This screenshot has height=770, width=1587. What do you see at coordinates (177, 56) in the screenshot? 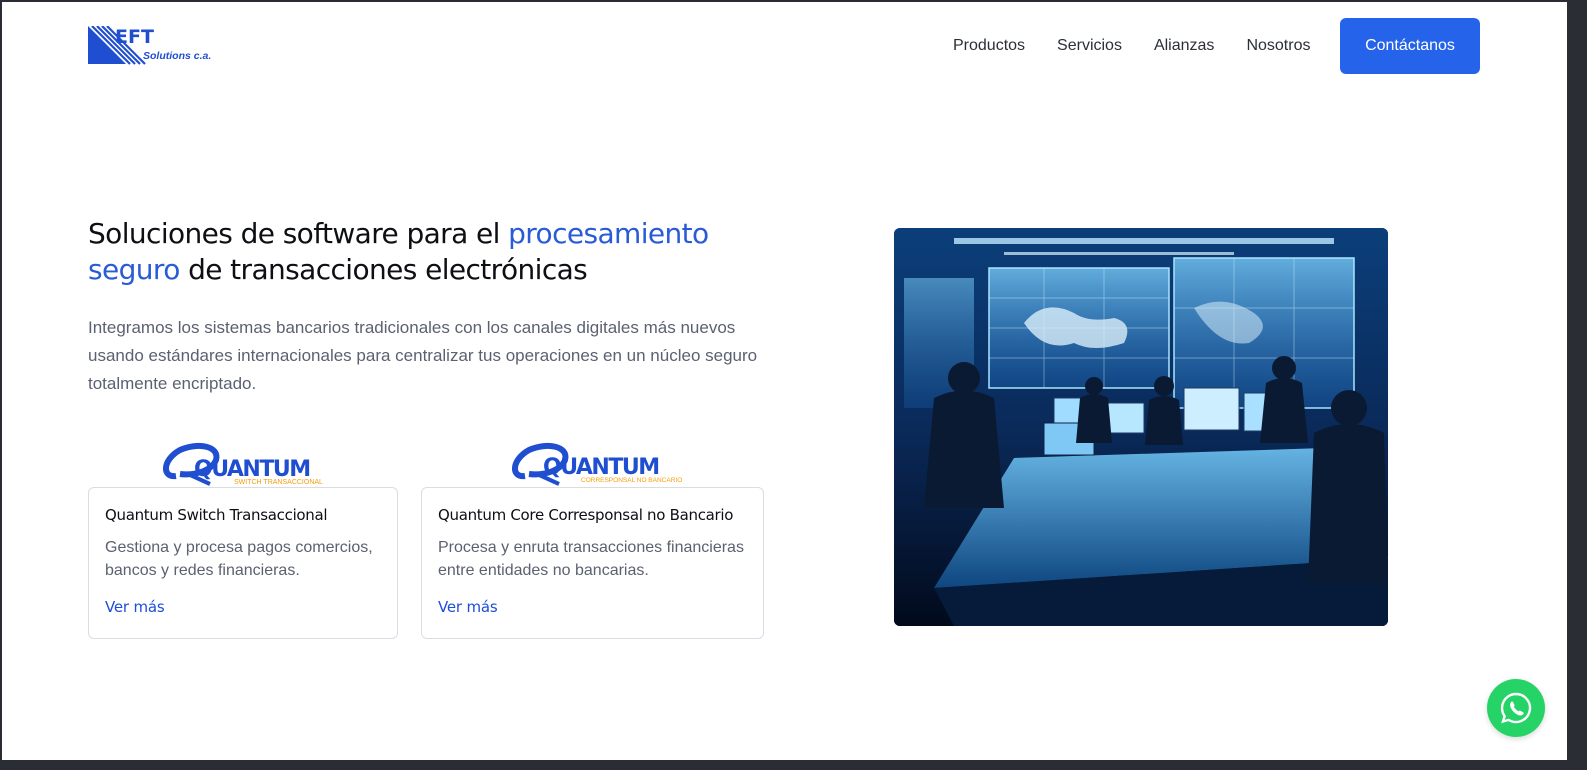
I see `svg-text: Solutions c.a.` at bounding box center [177, 56].